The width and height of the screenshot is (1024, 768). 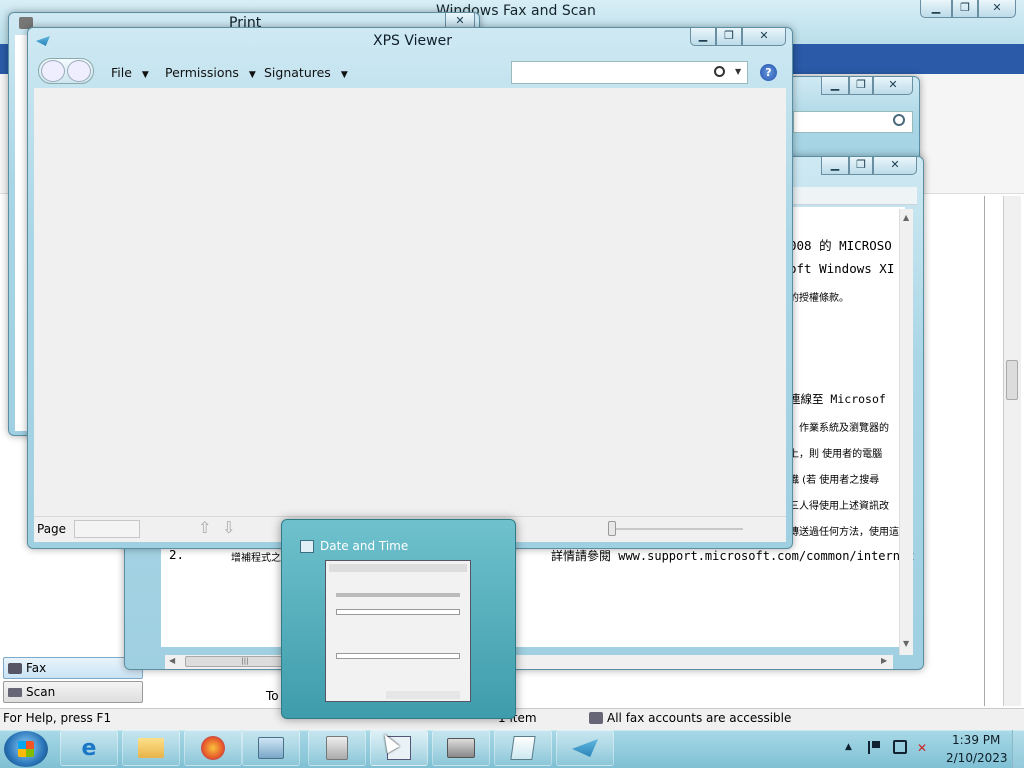 What do you see at coordinates (177, 554) in the screenshot?
I see `doc-item-number: 2.` at bounding box center [177, 554].